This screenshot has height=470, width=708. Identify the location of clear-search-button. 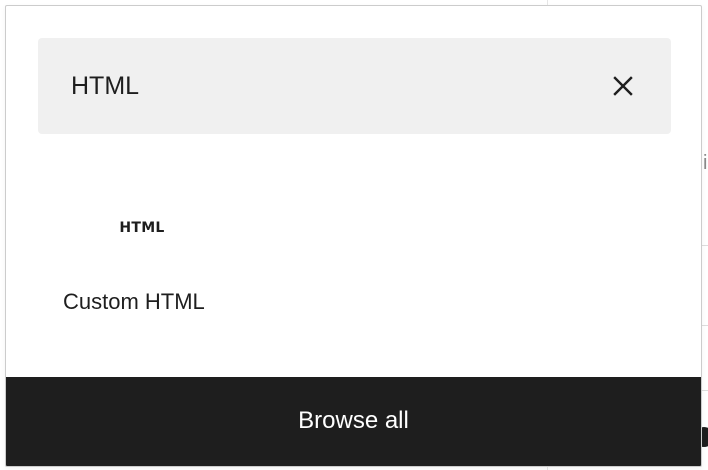
(623, 86).